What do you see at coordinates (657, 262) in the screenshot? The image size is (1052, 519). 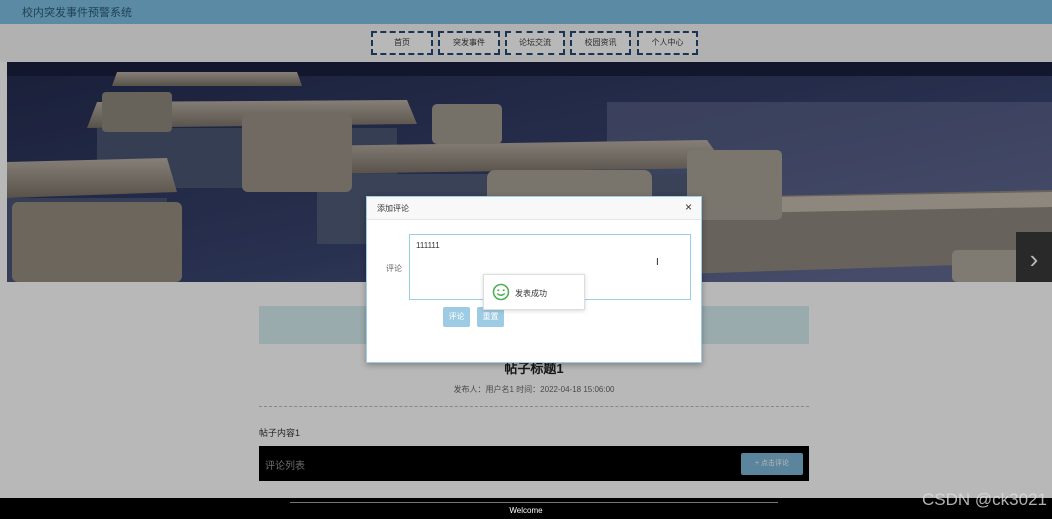 I see `text-cursor-icon: I` at bounding box center [657, 262].